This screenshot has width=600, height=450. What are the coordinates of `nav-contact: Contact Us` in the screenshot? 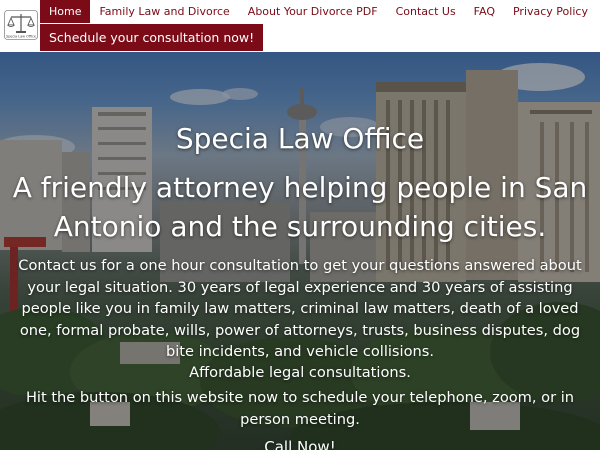 It's located at (426, 11).